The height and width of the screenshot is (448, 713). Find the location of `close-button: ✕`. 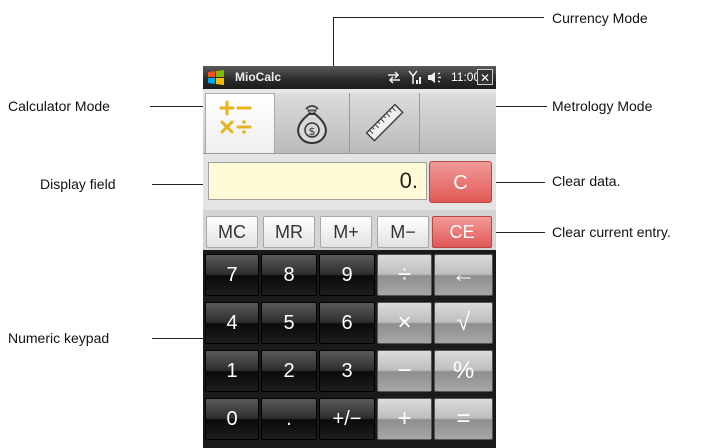

close-button: ✕ is located at coordinates (485, 77).